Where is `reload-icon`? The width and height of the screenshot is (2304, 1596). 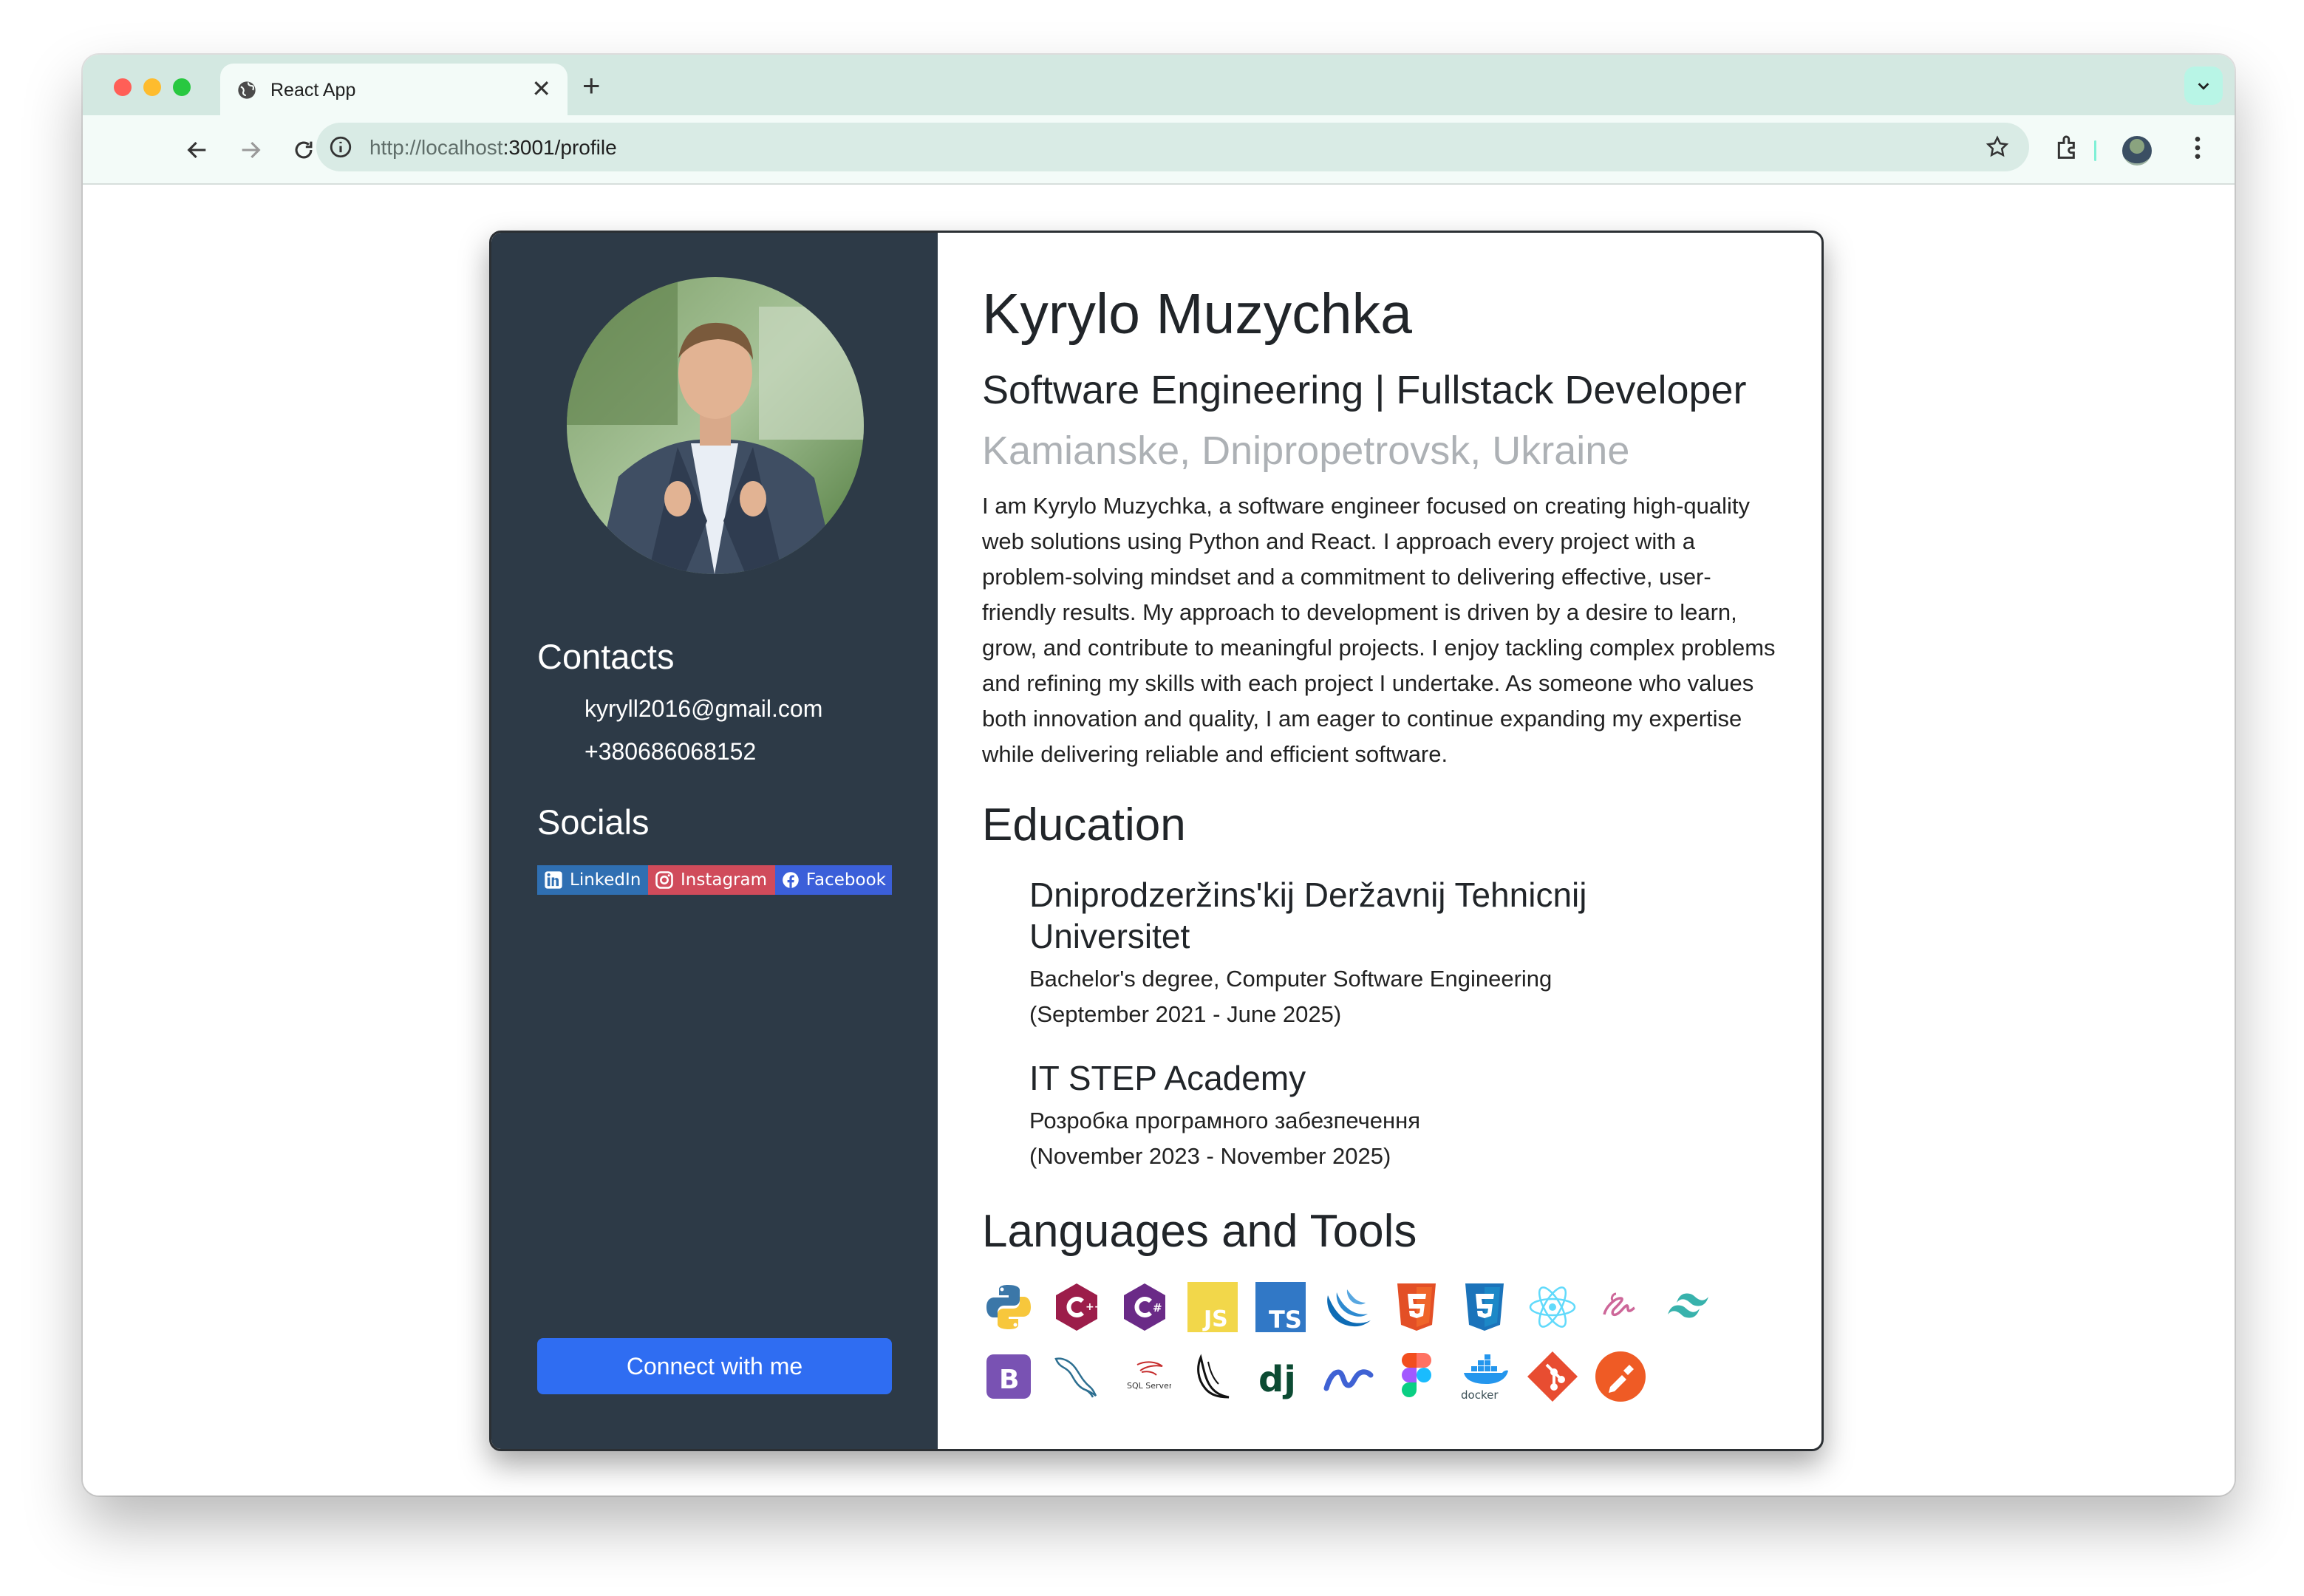 reload-icon is located at coordinates (303, 150).